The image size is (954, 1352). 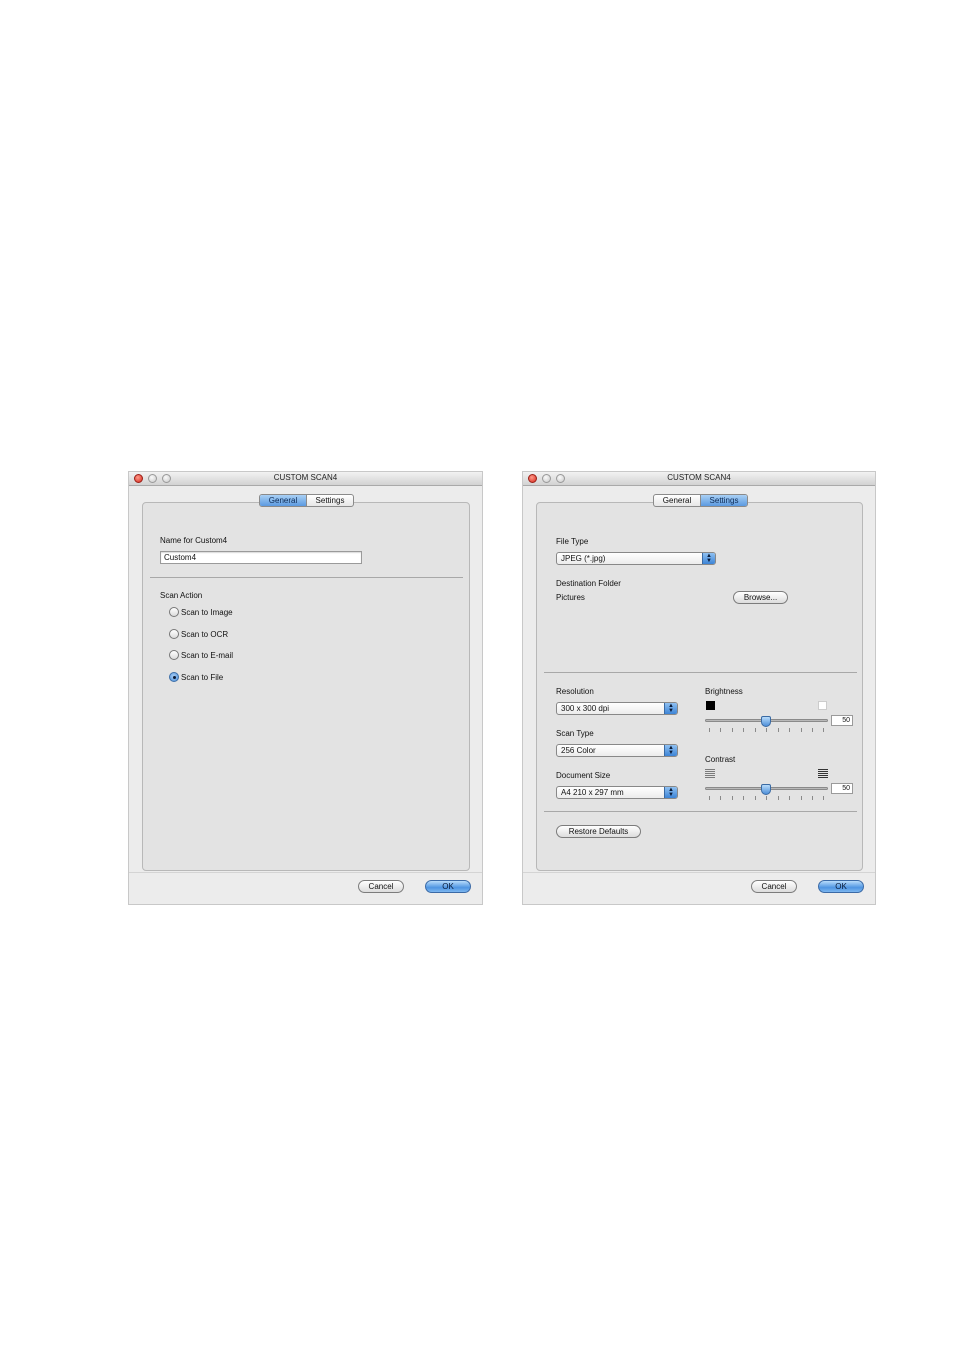 I want to click on radio-scan-to-image: Scan to Image, so click(x=201, y=612).